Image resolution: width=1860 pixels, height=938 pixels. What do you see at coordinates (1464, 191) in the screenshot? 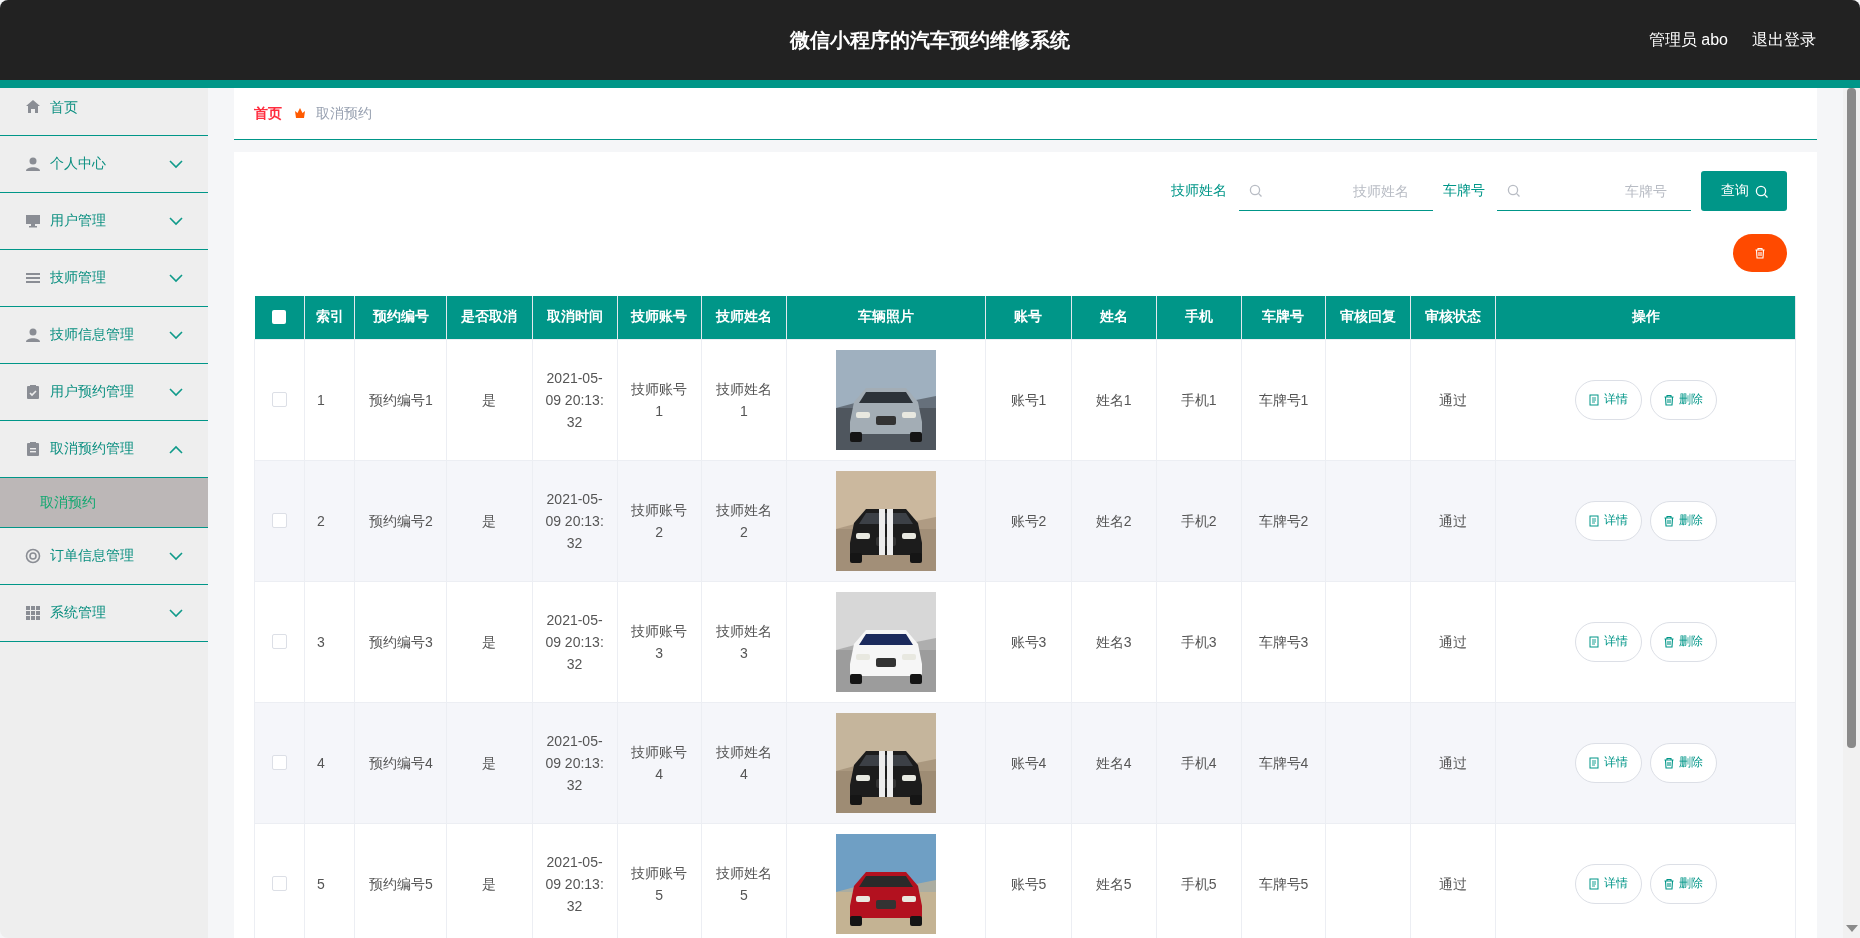
I see `field-label: 车牌号` at bounding box center [1464, 191].